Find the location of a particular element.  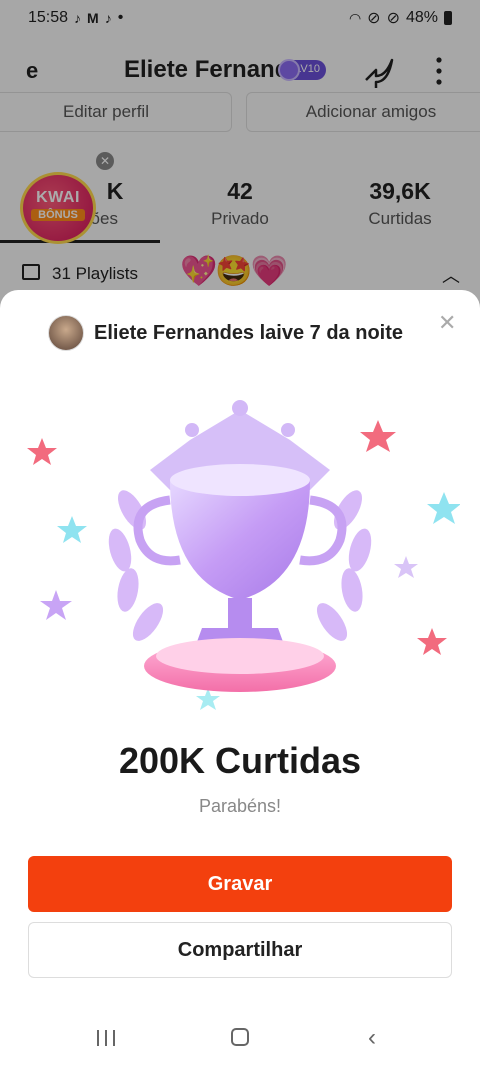

avatar is located at coordinates (66, 333).